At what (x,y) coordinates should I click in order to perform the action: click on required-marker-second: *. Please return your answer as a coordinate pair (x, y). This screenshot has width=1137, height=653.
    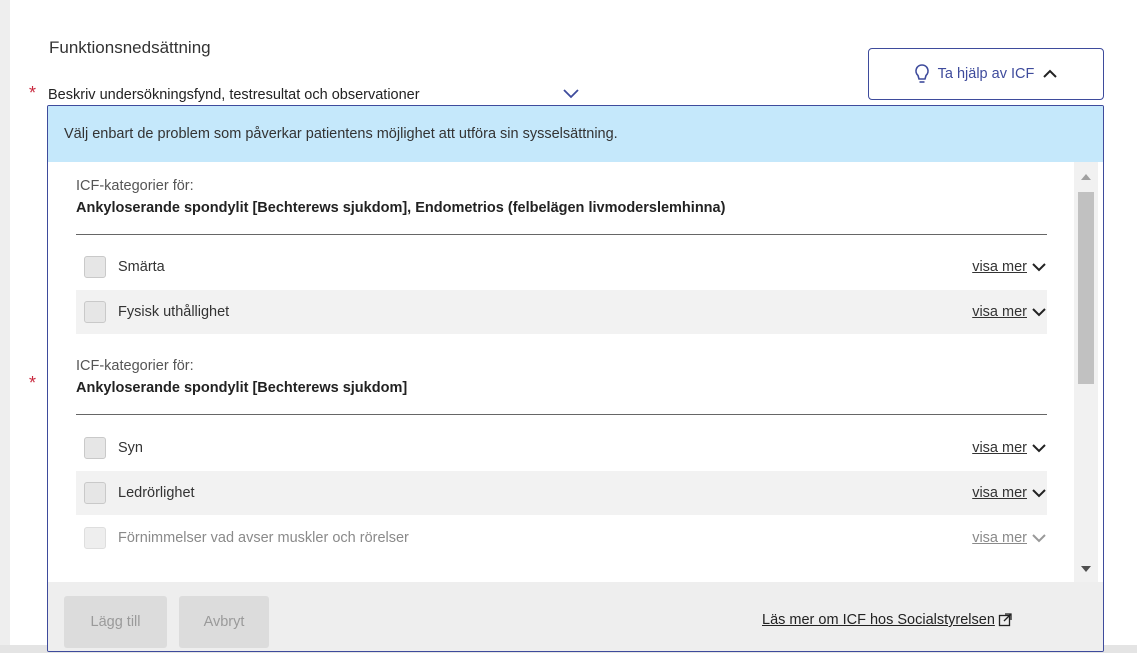
    Looking at the image, I should click on (33, 383).